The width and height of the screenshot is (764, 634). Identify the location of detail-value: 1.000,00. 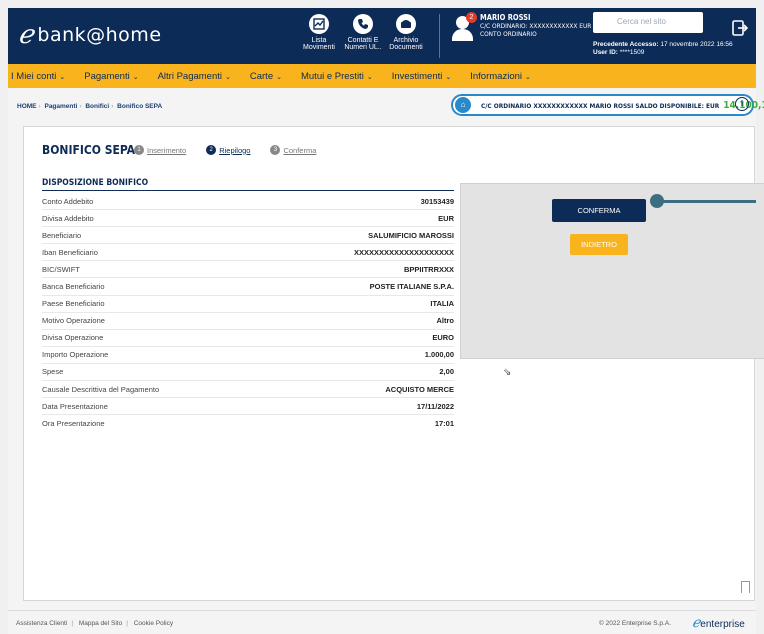
(439, 355).